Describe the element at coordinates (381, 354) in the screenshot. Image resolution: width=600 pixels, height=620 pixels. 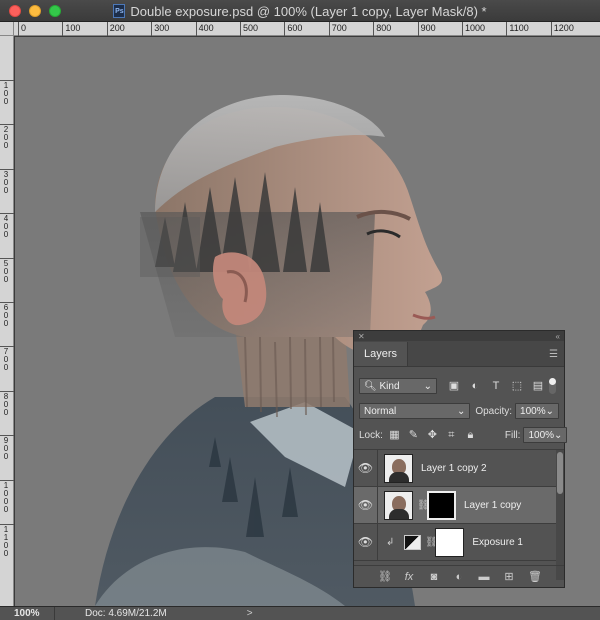
I see `tab-layers: Layers` at that location.